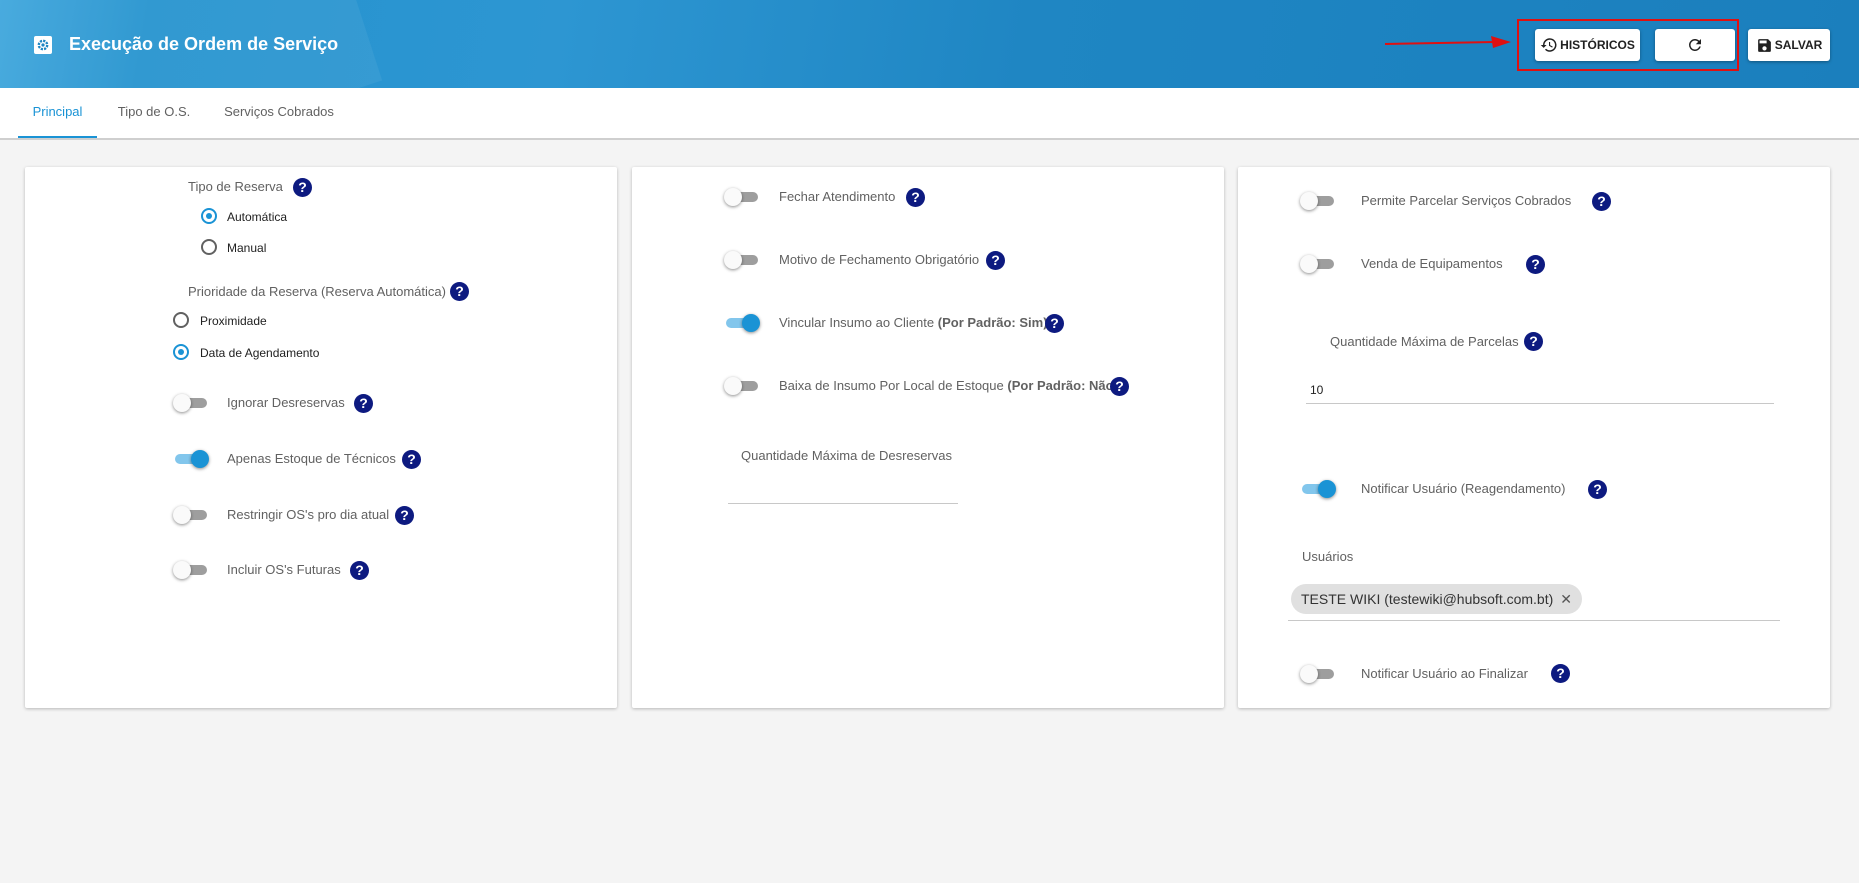 This screenshot has width=1859, height=883. What do you see at coordinates (838, 491) in the screenshot?
I see `max-desreservas-input` at bounding box center [838, 491].